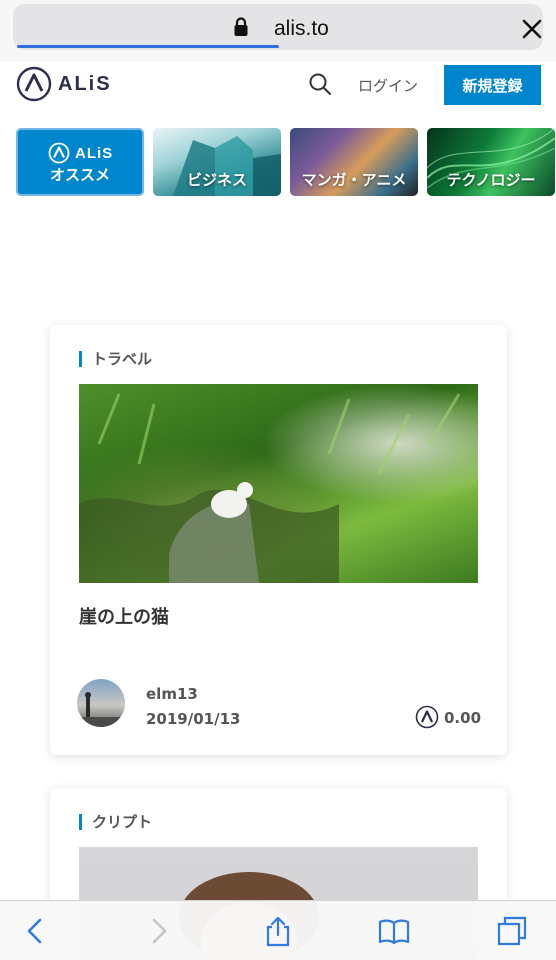 The width and height of the screenshot is (556, 960). I want to click on chevron-right-icon, so click(158, 931).